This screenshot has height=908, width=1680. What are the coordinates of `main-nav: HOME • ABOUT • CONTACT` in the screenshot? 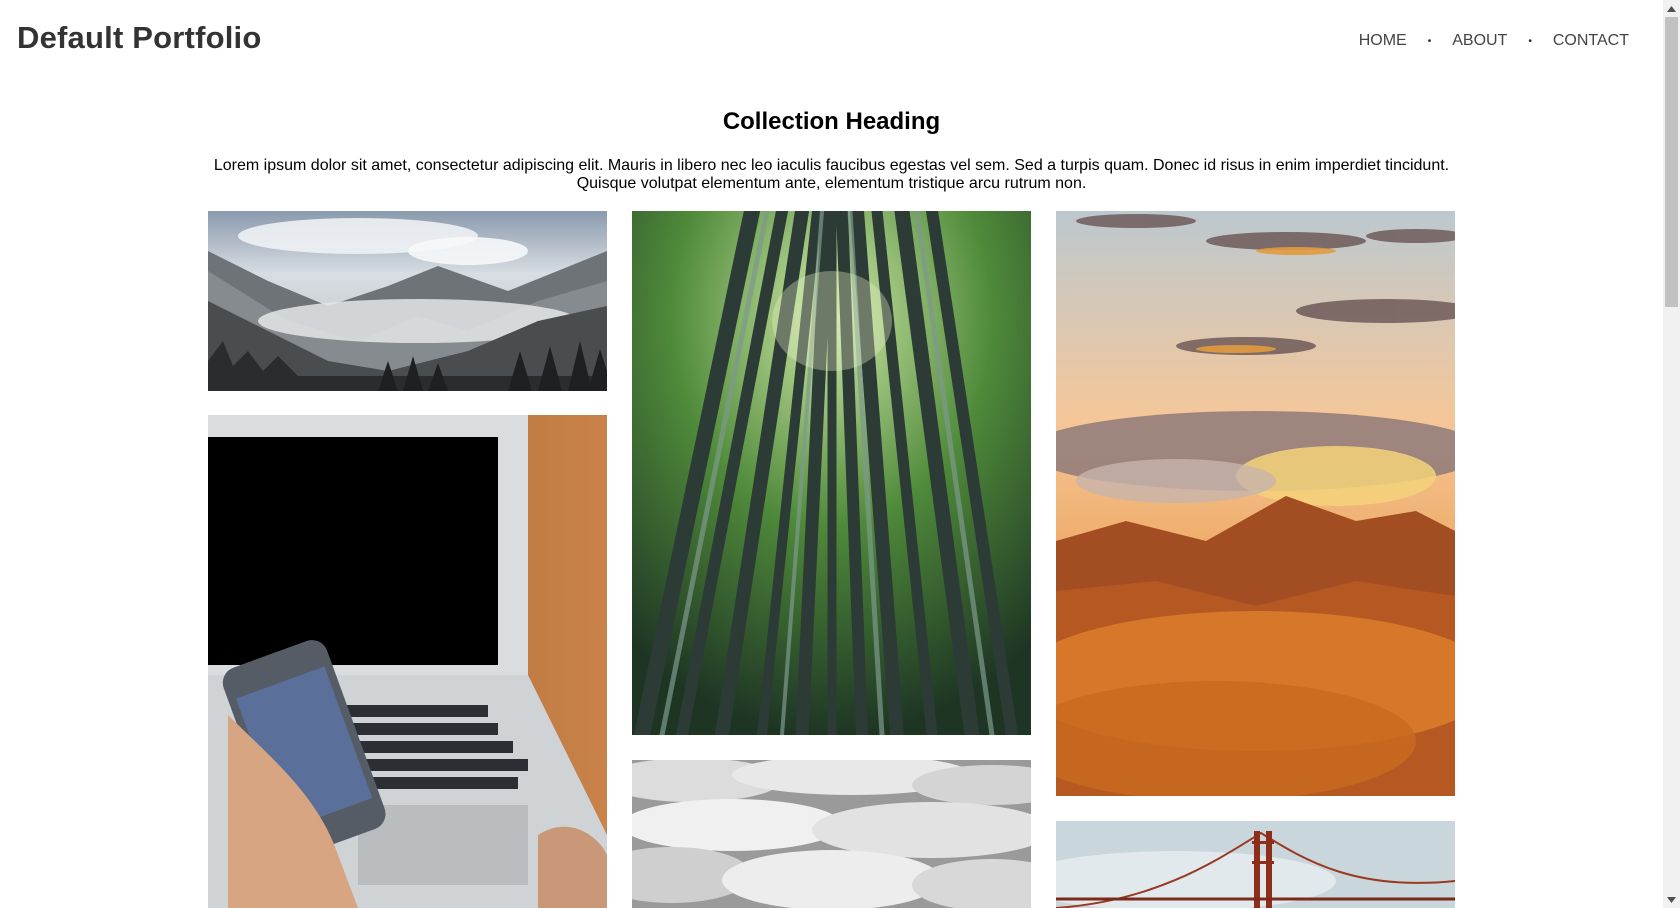 It's located at (1494, 41).